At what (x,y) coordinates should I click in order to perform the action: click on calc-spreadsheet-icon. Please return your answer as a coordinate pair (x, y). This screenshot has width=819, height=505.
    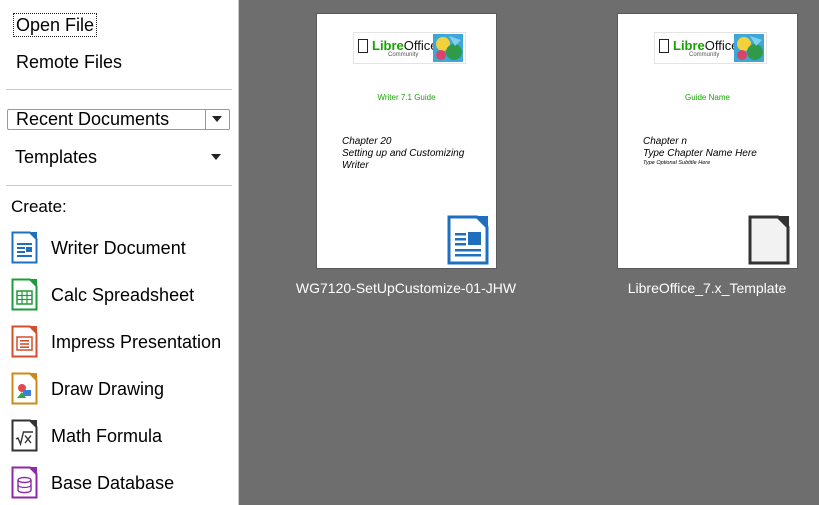
    Looking at the image, I should click on (24, 294).